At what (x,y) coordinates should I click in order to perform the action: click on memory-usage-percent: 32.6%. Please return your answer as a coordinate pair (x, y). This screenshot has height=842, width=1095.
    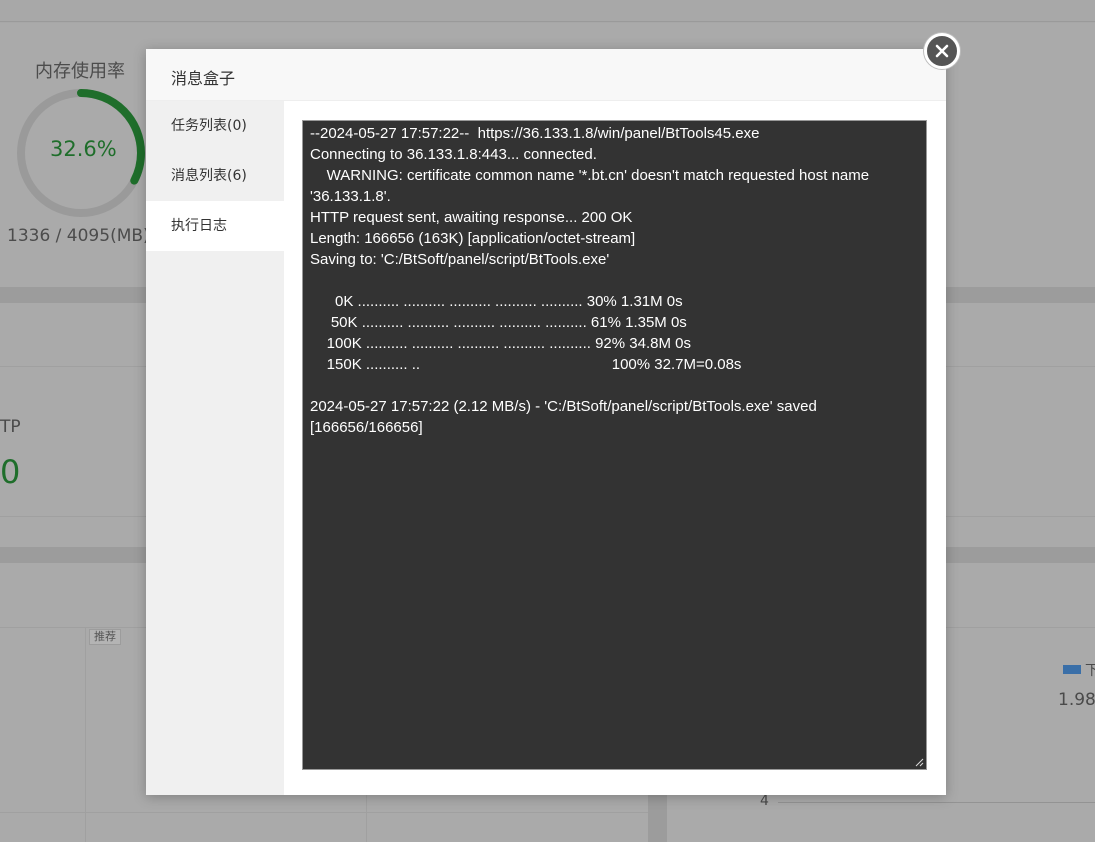
    Looking at the image, I should click on (83, 149).